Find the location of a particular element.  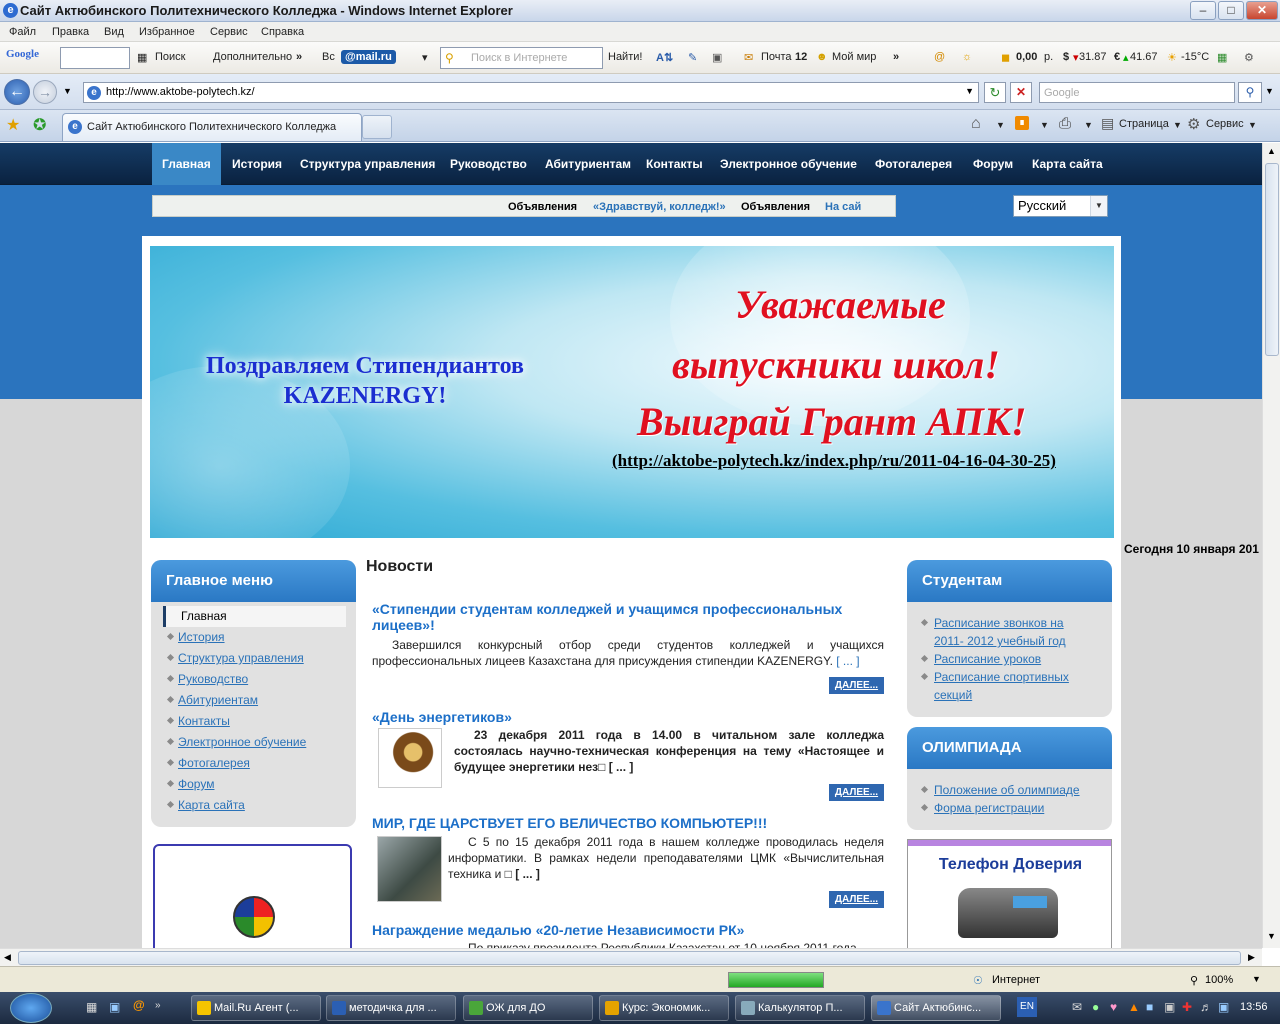

ticker-link: На сай is located at coordinates (843, 207).